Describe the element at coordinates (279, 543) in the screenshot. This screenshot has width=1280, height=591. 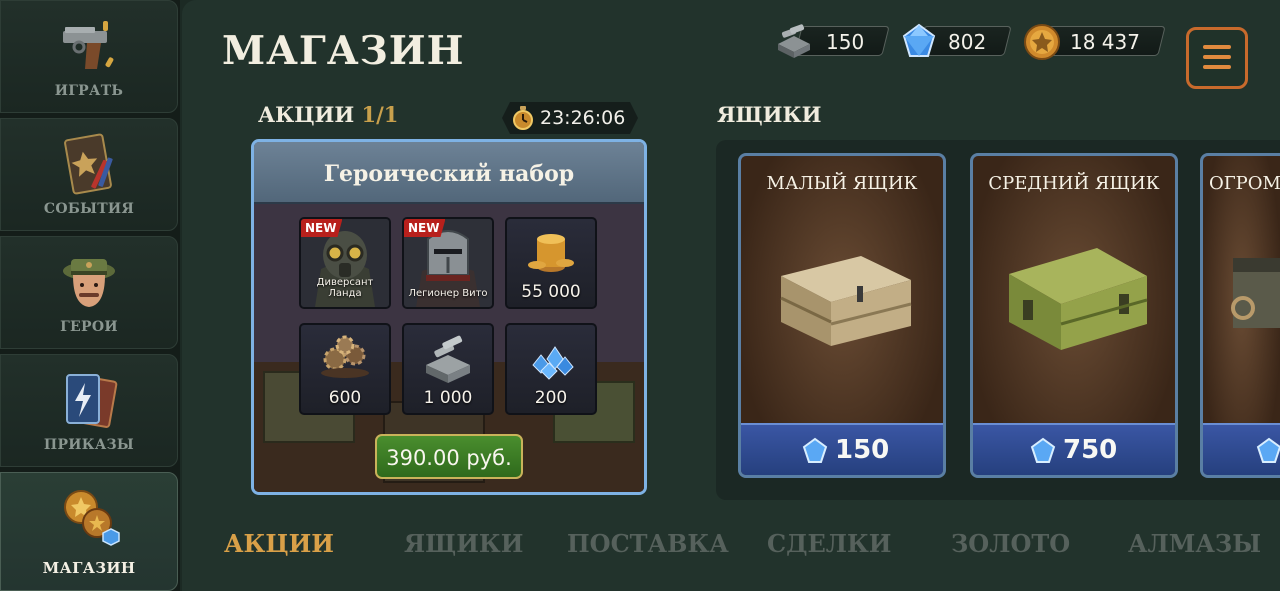
I see `tab-promotions: АКЦИИ` at that location.